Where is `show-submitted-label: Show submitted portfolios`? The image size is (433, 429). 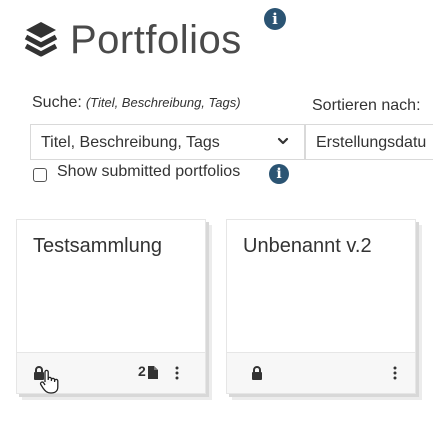 show-submitted-label: Show submitted portfolios is located at coordinates (148, 172).